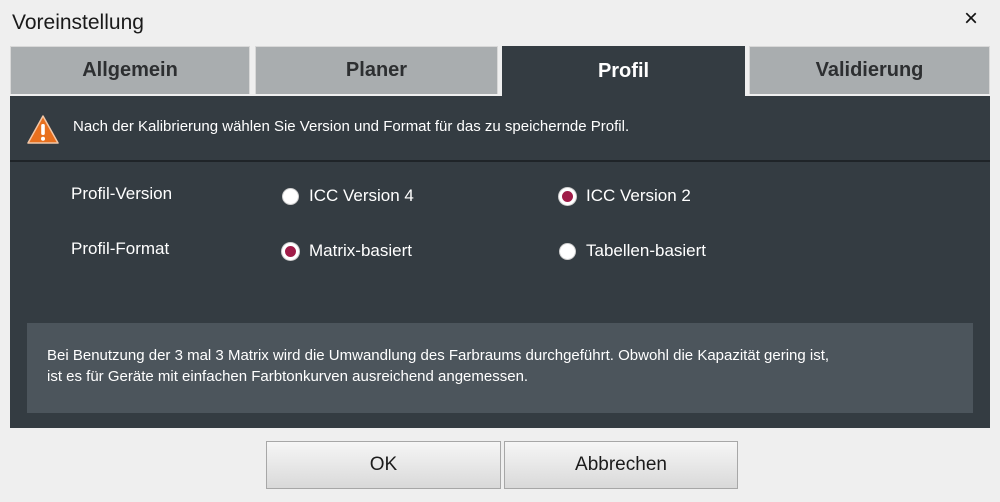 The height and width of the screenshot is (502, 1000). What do you see at coordinates (383, 465) in the screenshot?
I see `ok-button: OK` at bounding box center [383, 465].